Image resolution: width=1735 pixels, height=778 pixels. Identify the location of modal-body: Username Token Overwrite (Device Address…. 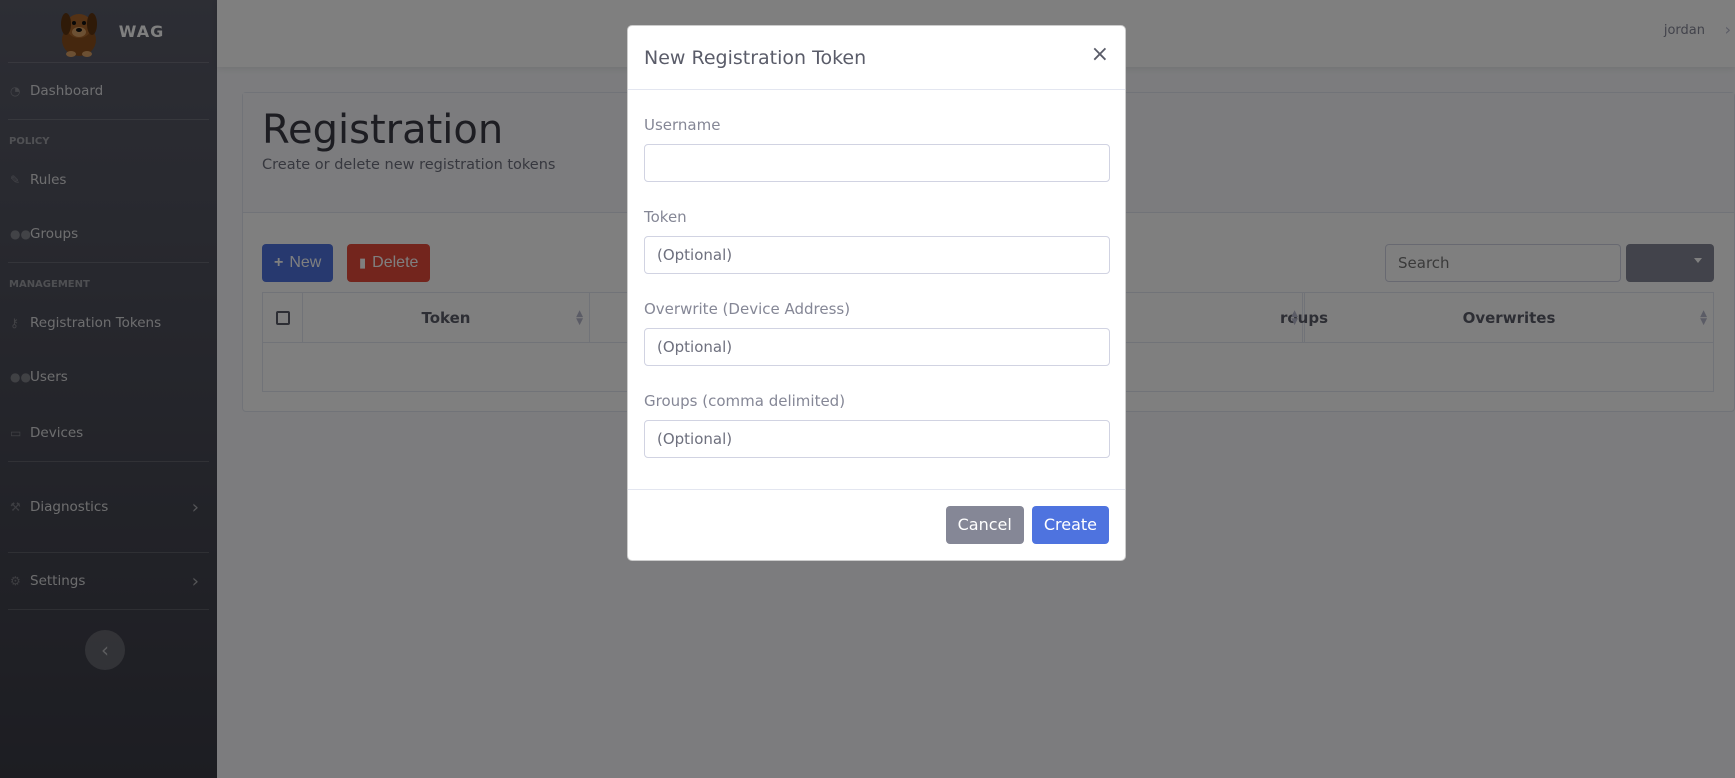
(876, 290).